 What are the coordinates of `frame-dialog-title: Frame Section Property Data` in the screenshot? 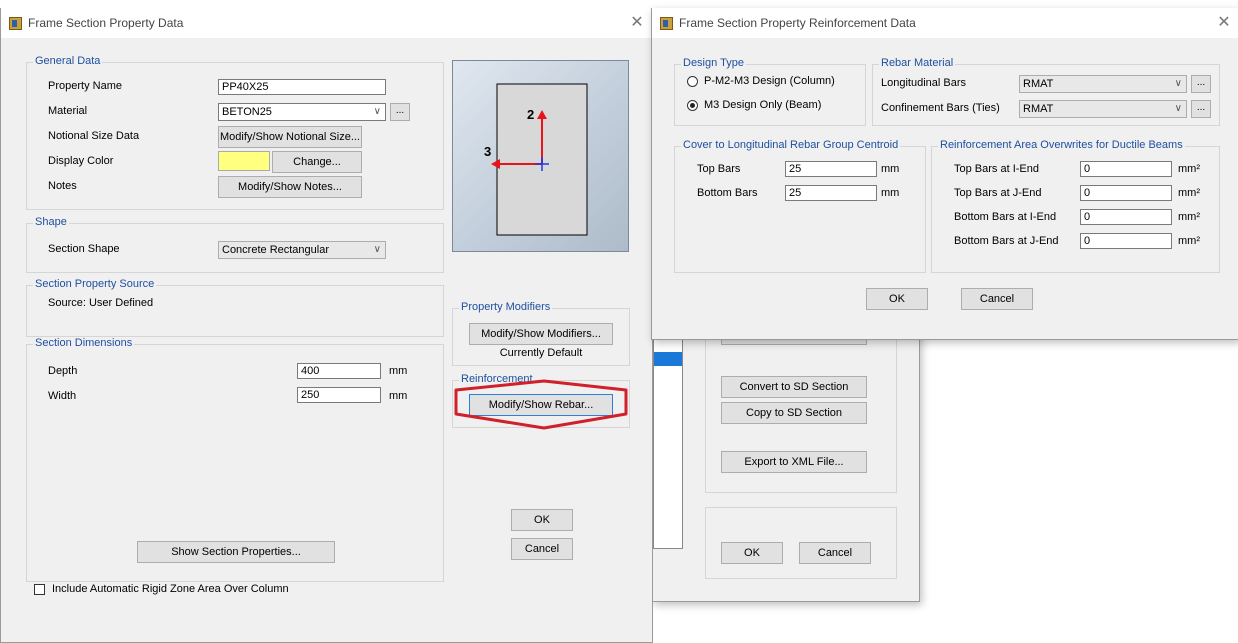 It's located at (106, 23).